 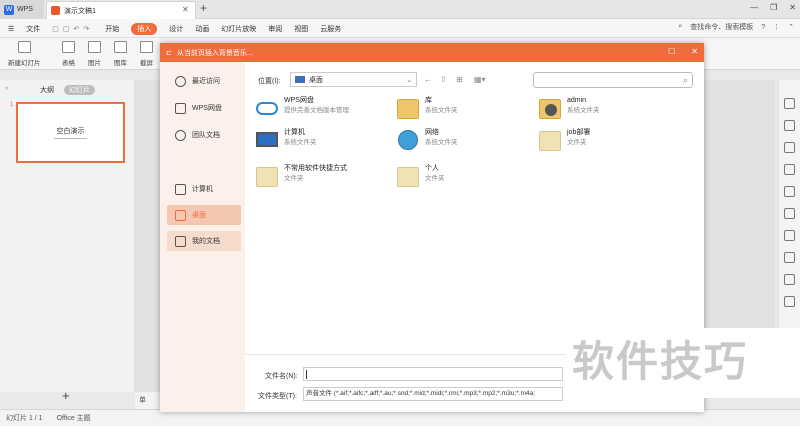 I want to click on new-slide-label: 新建幻灯片, so click(x=24, y=63).